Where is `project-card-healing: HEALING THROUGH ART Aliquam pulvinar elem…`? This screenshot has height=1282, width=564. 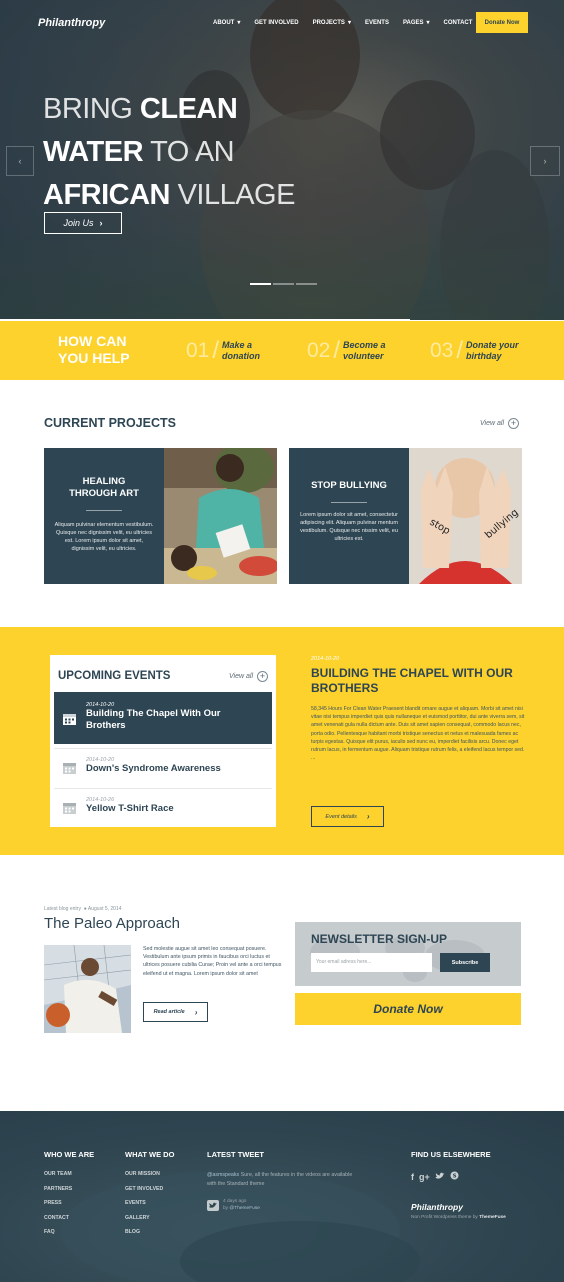 project-card-healing: HEALING THROUGH ART Aliquam pulvinar elem… is located at coordinates (160, 516).